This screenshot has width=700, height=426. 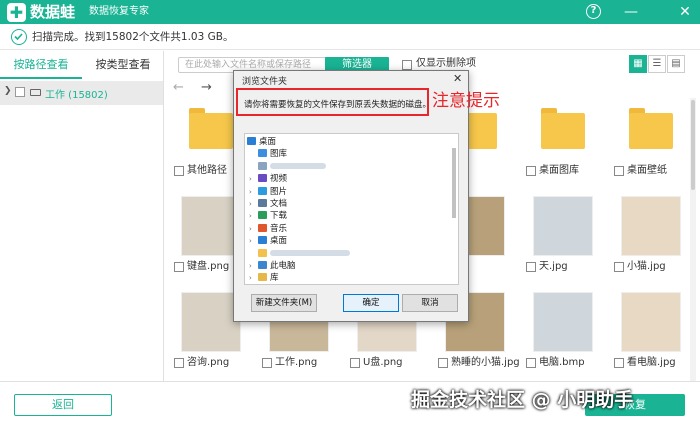 I want to click on folder-tree-label: 文档, so click(x=279, y=204).